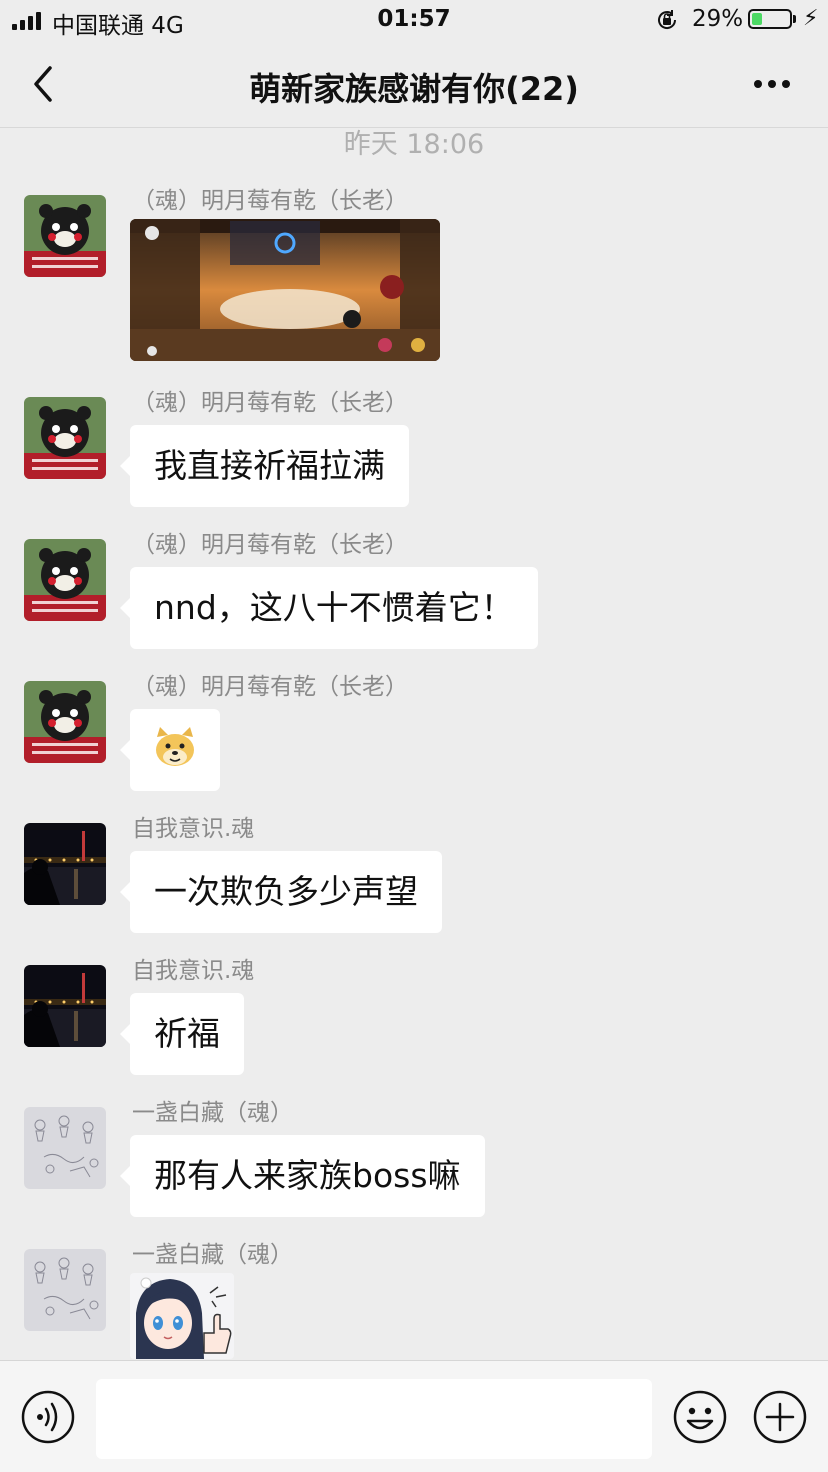 This screenshot has height=1472, width=828. I want to click on input-bar, so click(414, 1416).